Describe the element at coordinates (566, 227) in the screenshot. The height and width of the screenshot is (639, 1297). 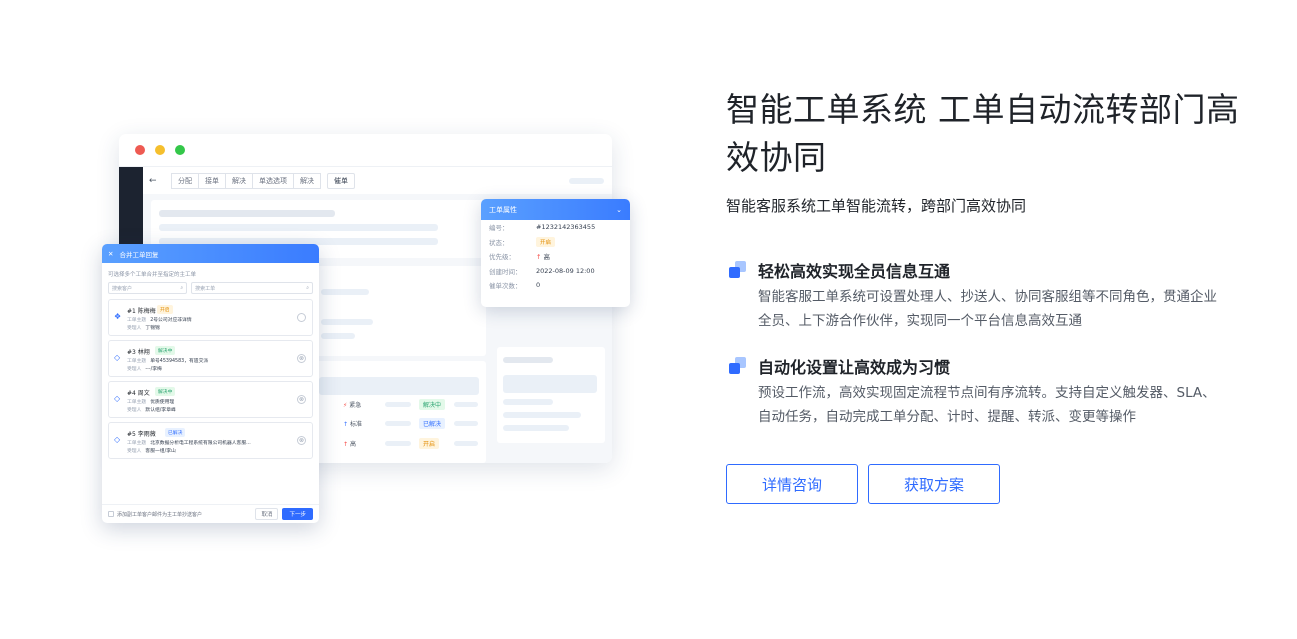
I see `property-value: #1232142363455` at that location.